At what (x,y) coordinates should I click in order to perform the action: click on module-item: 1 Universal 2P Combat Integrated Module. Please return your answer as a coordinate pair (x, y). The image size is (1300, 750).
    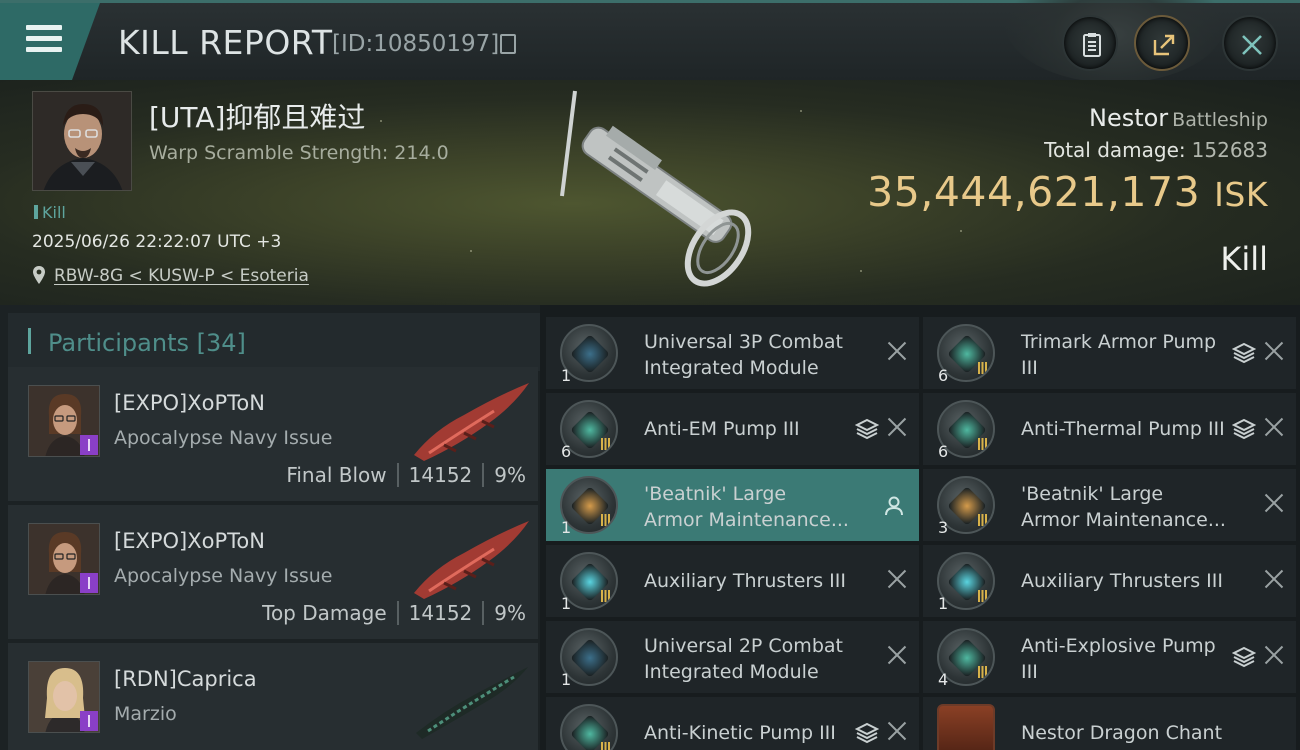
    Looking at the image, I should click on (732, 657).